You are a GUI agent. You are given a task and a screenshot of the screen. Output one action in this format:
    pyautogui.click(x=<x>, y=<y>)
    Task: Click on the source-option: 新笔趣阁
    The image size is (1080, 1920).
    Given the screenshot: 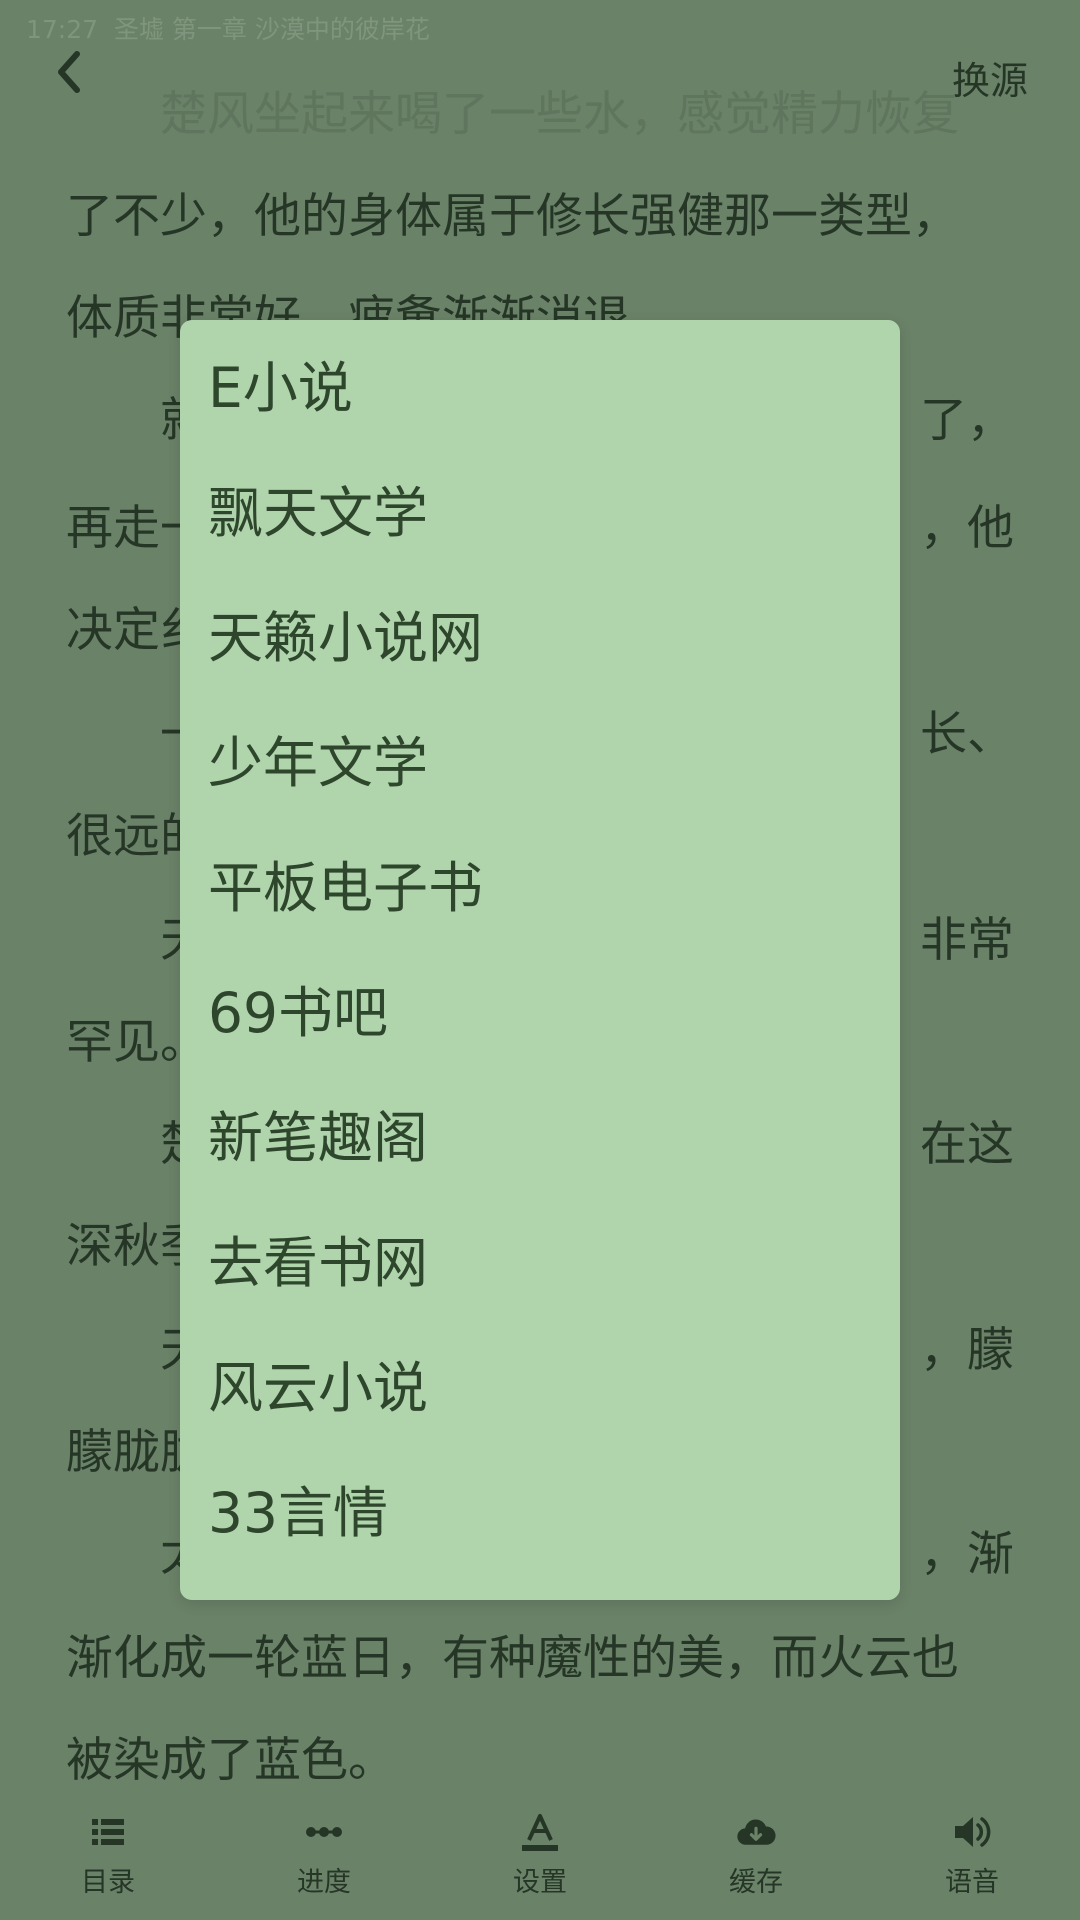 What is the action you would take?
    pyautogui.click(x=540, y=1132)
    